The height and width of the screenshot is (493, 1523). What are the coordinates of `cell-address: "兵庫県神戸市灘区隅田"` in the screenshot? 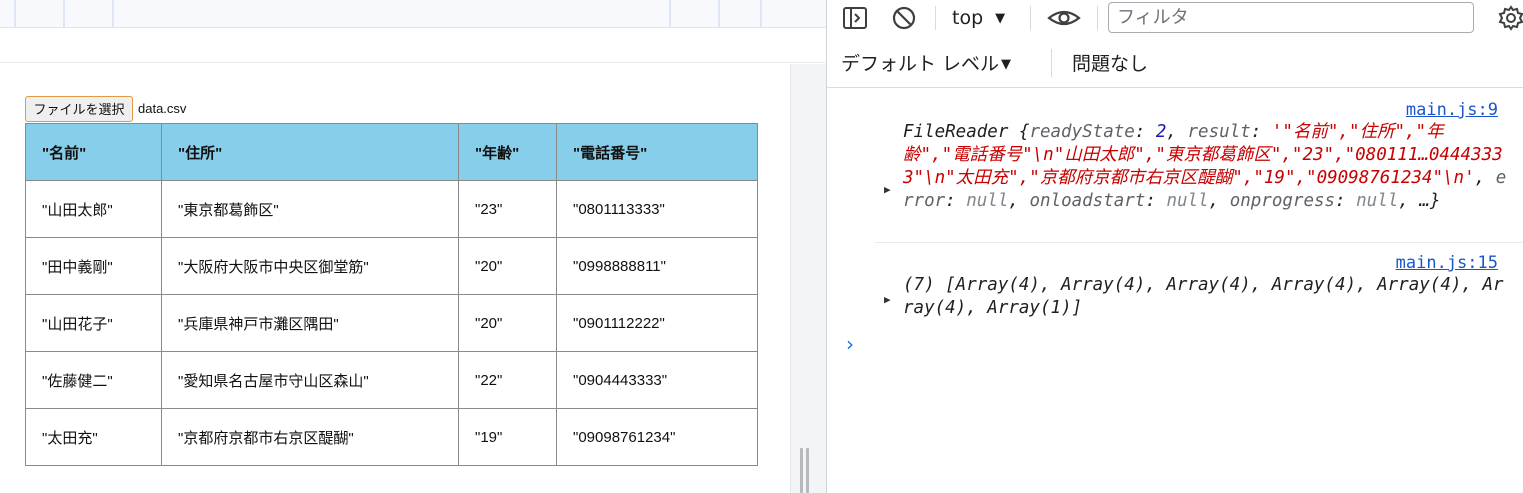 It's located at (310, 323).